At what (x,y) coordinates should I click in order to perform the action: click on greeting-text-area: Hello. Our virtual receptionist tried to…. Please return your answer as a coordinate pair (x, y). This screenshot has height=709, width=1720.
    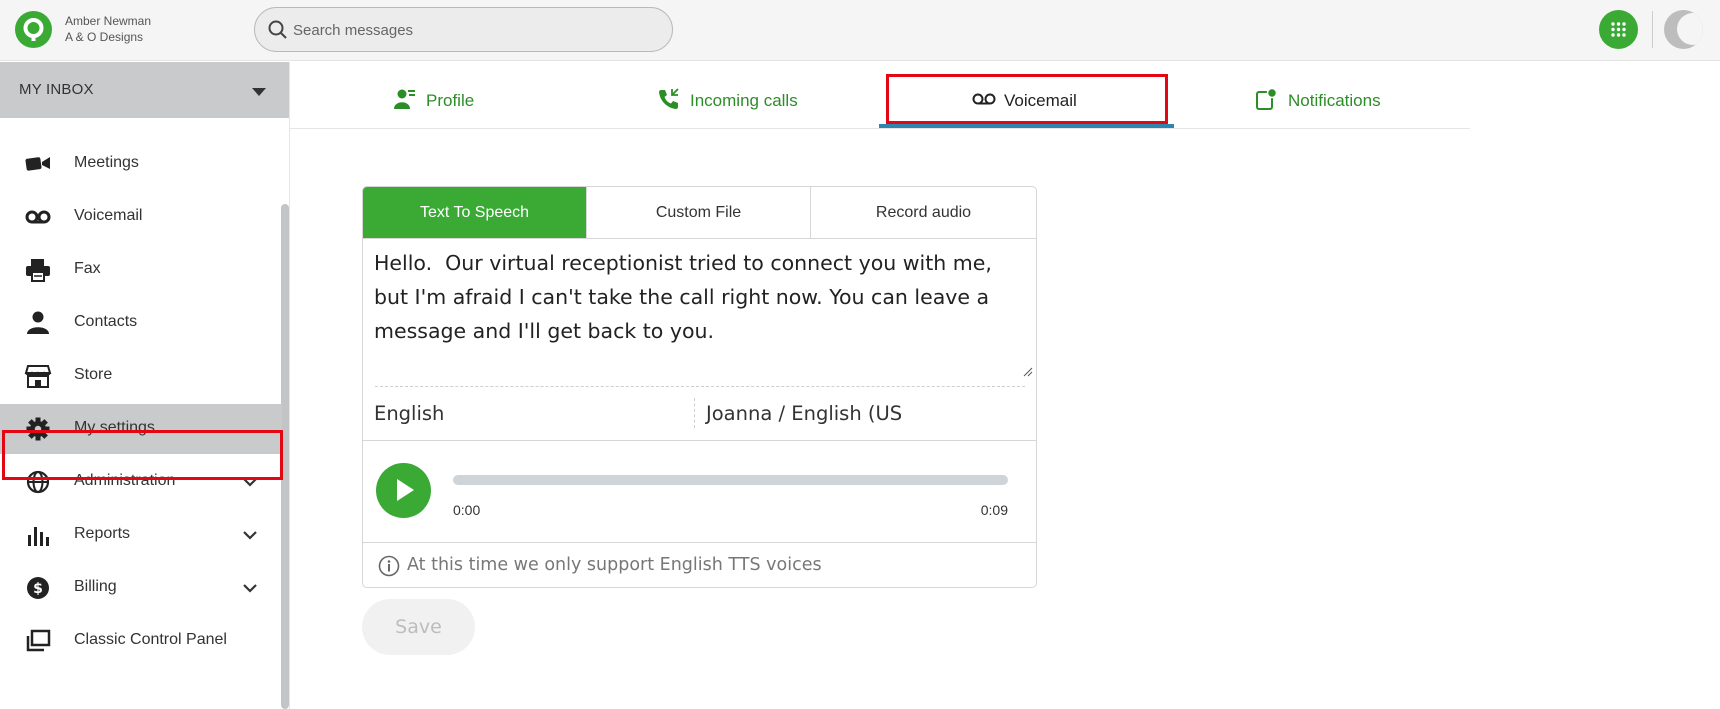
    Looking at the image, I should click on (699, 305).